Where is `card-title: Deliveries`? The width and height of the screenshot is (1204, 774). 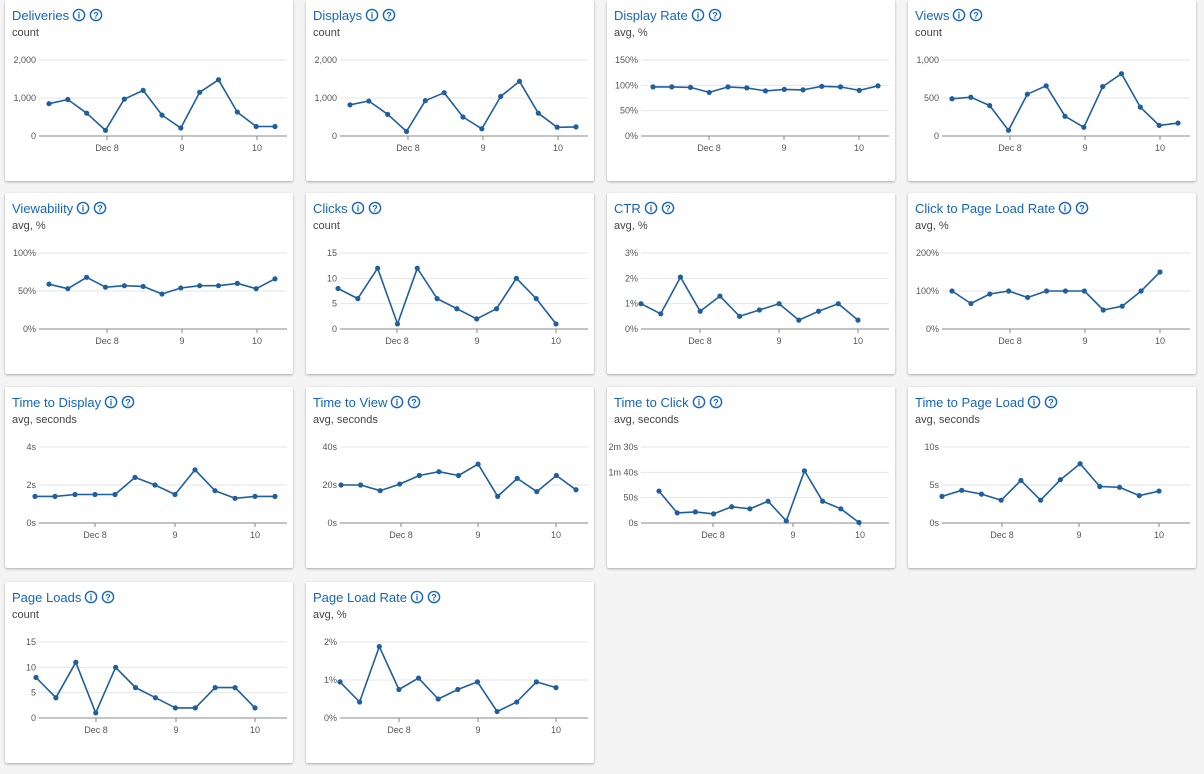
card-title: Deliveries is located at coordinates (40, 15).